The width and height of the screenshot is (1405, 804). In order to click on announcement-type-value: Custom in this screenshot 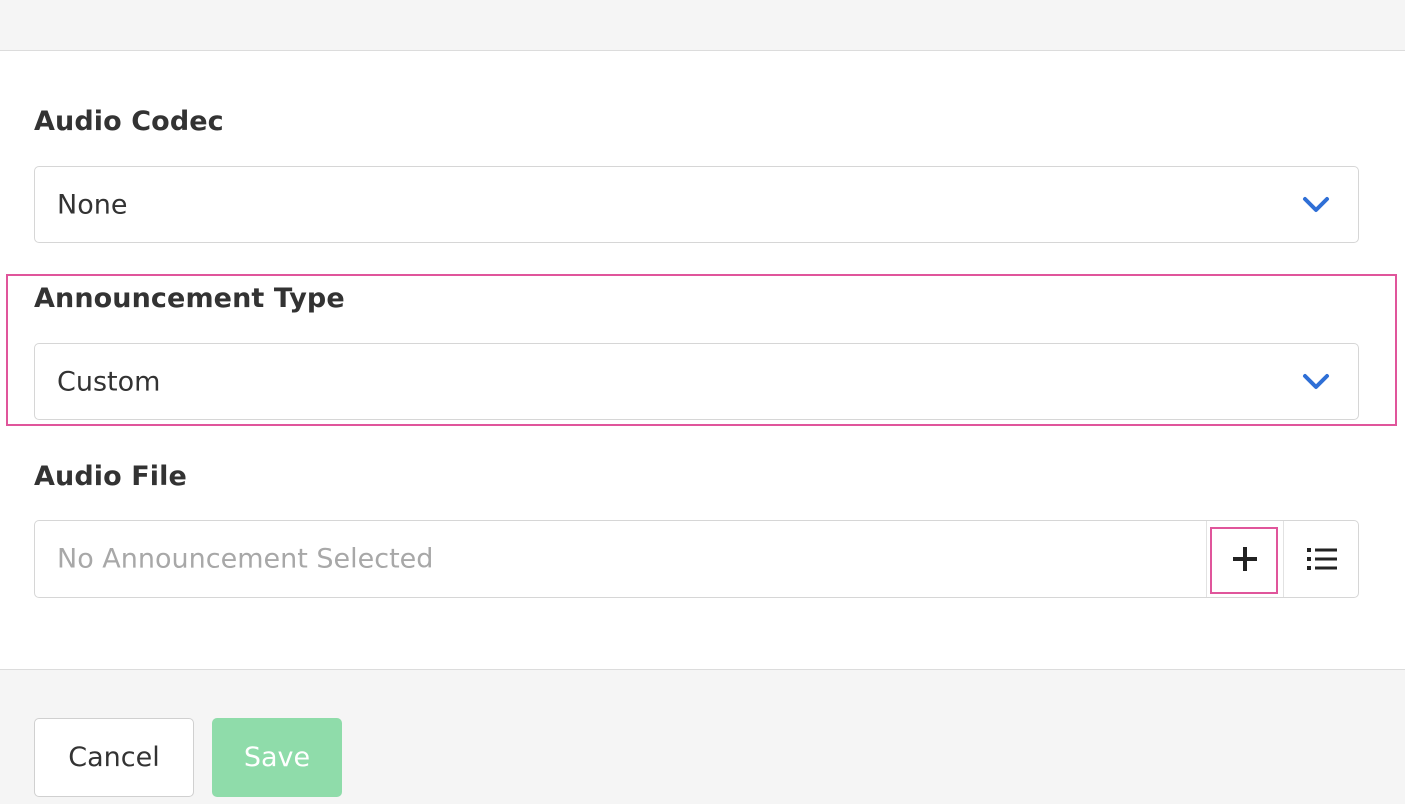, I will do `click(109, 381)`.